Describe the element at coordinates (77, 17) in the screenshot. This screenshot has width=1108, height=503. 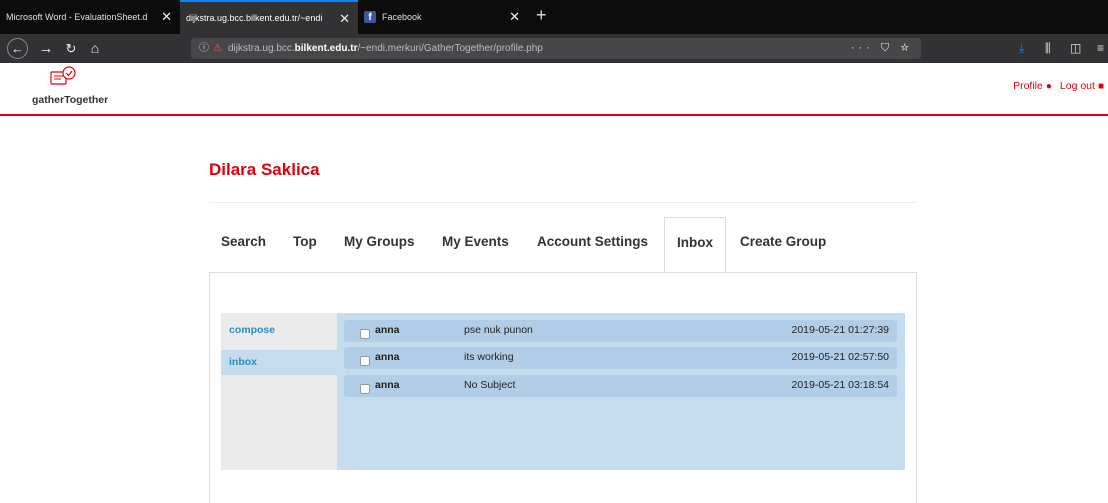
I see `browser-tab-title: Microsoft Word - EvaluationSheet.d` at that location.